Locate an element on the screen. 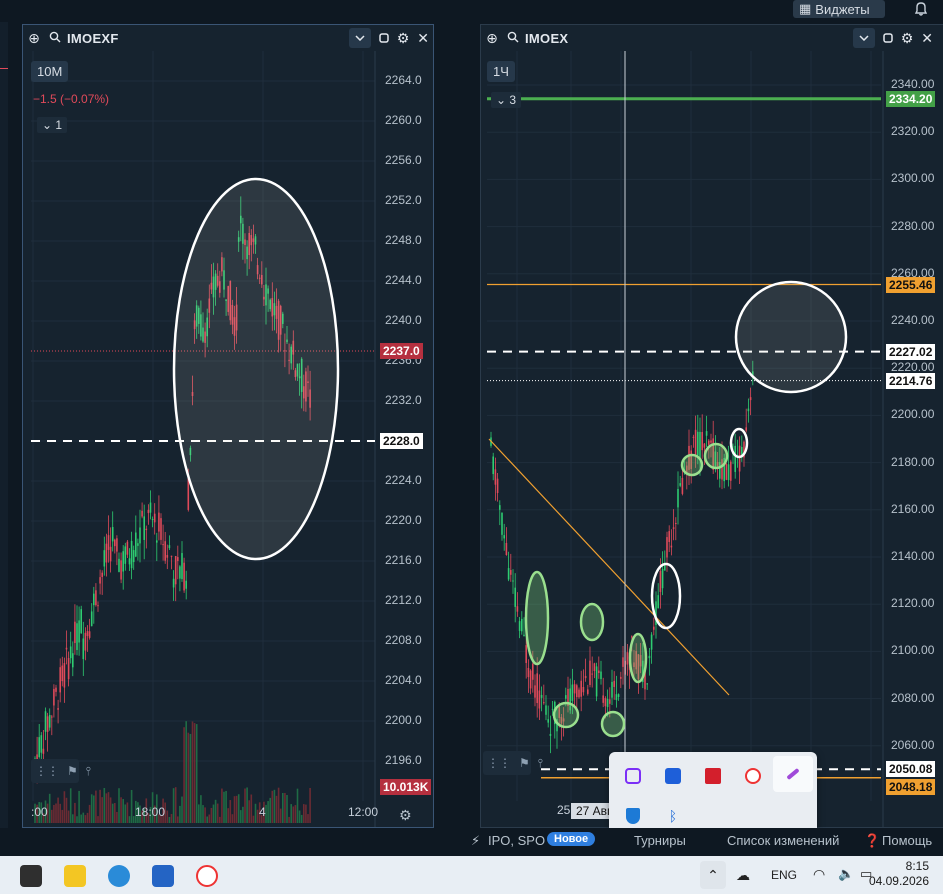 This screenshot has height=894, width=943. highlight-circle is located at coordinates (791, 337).